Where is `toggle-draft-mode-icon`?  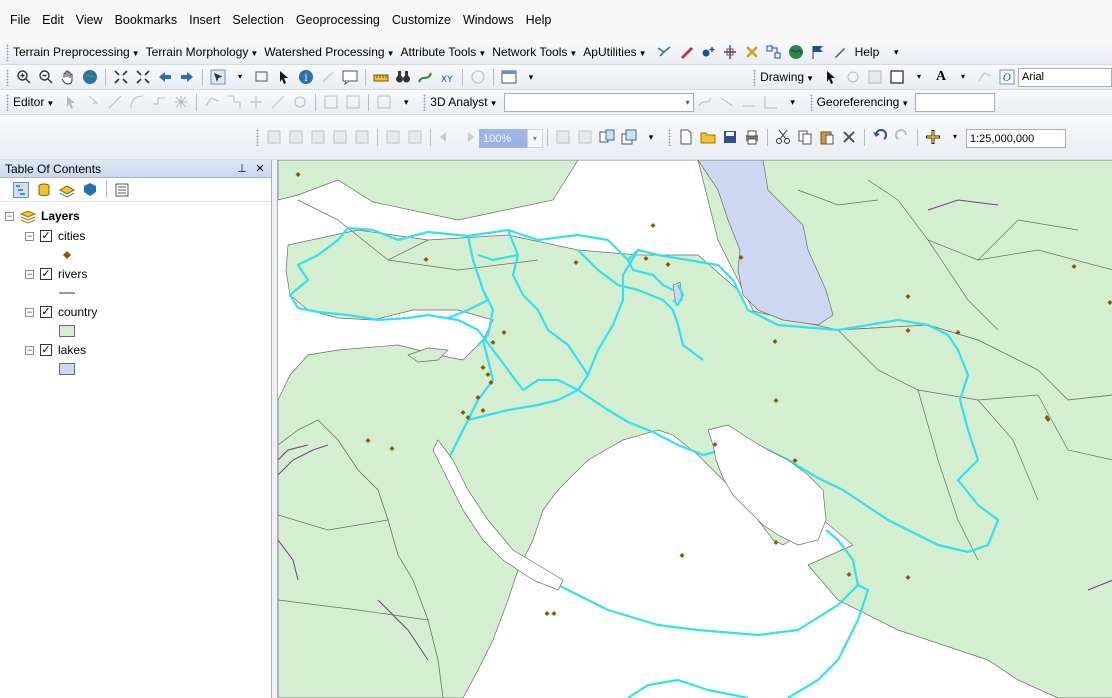 toggle-draft-mode-icon is located at coordinates (563, 137).